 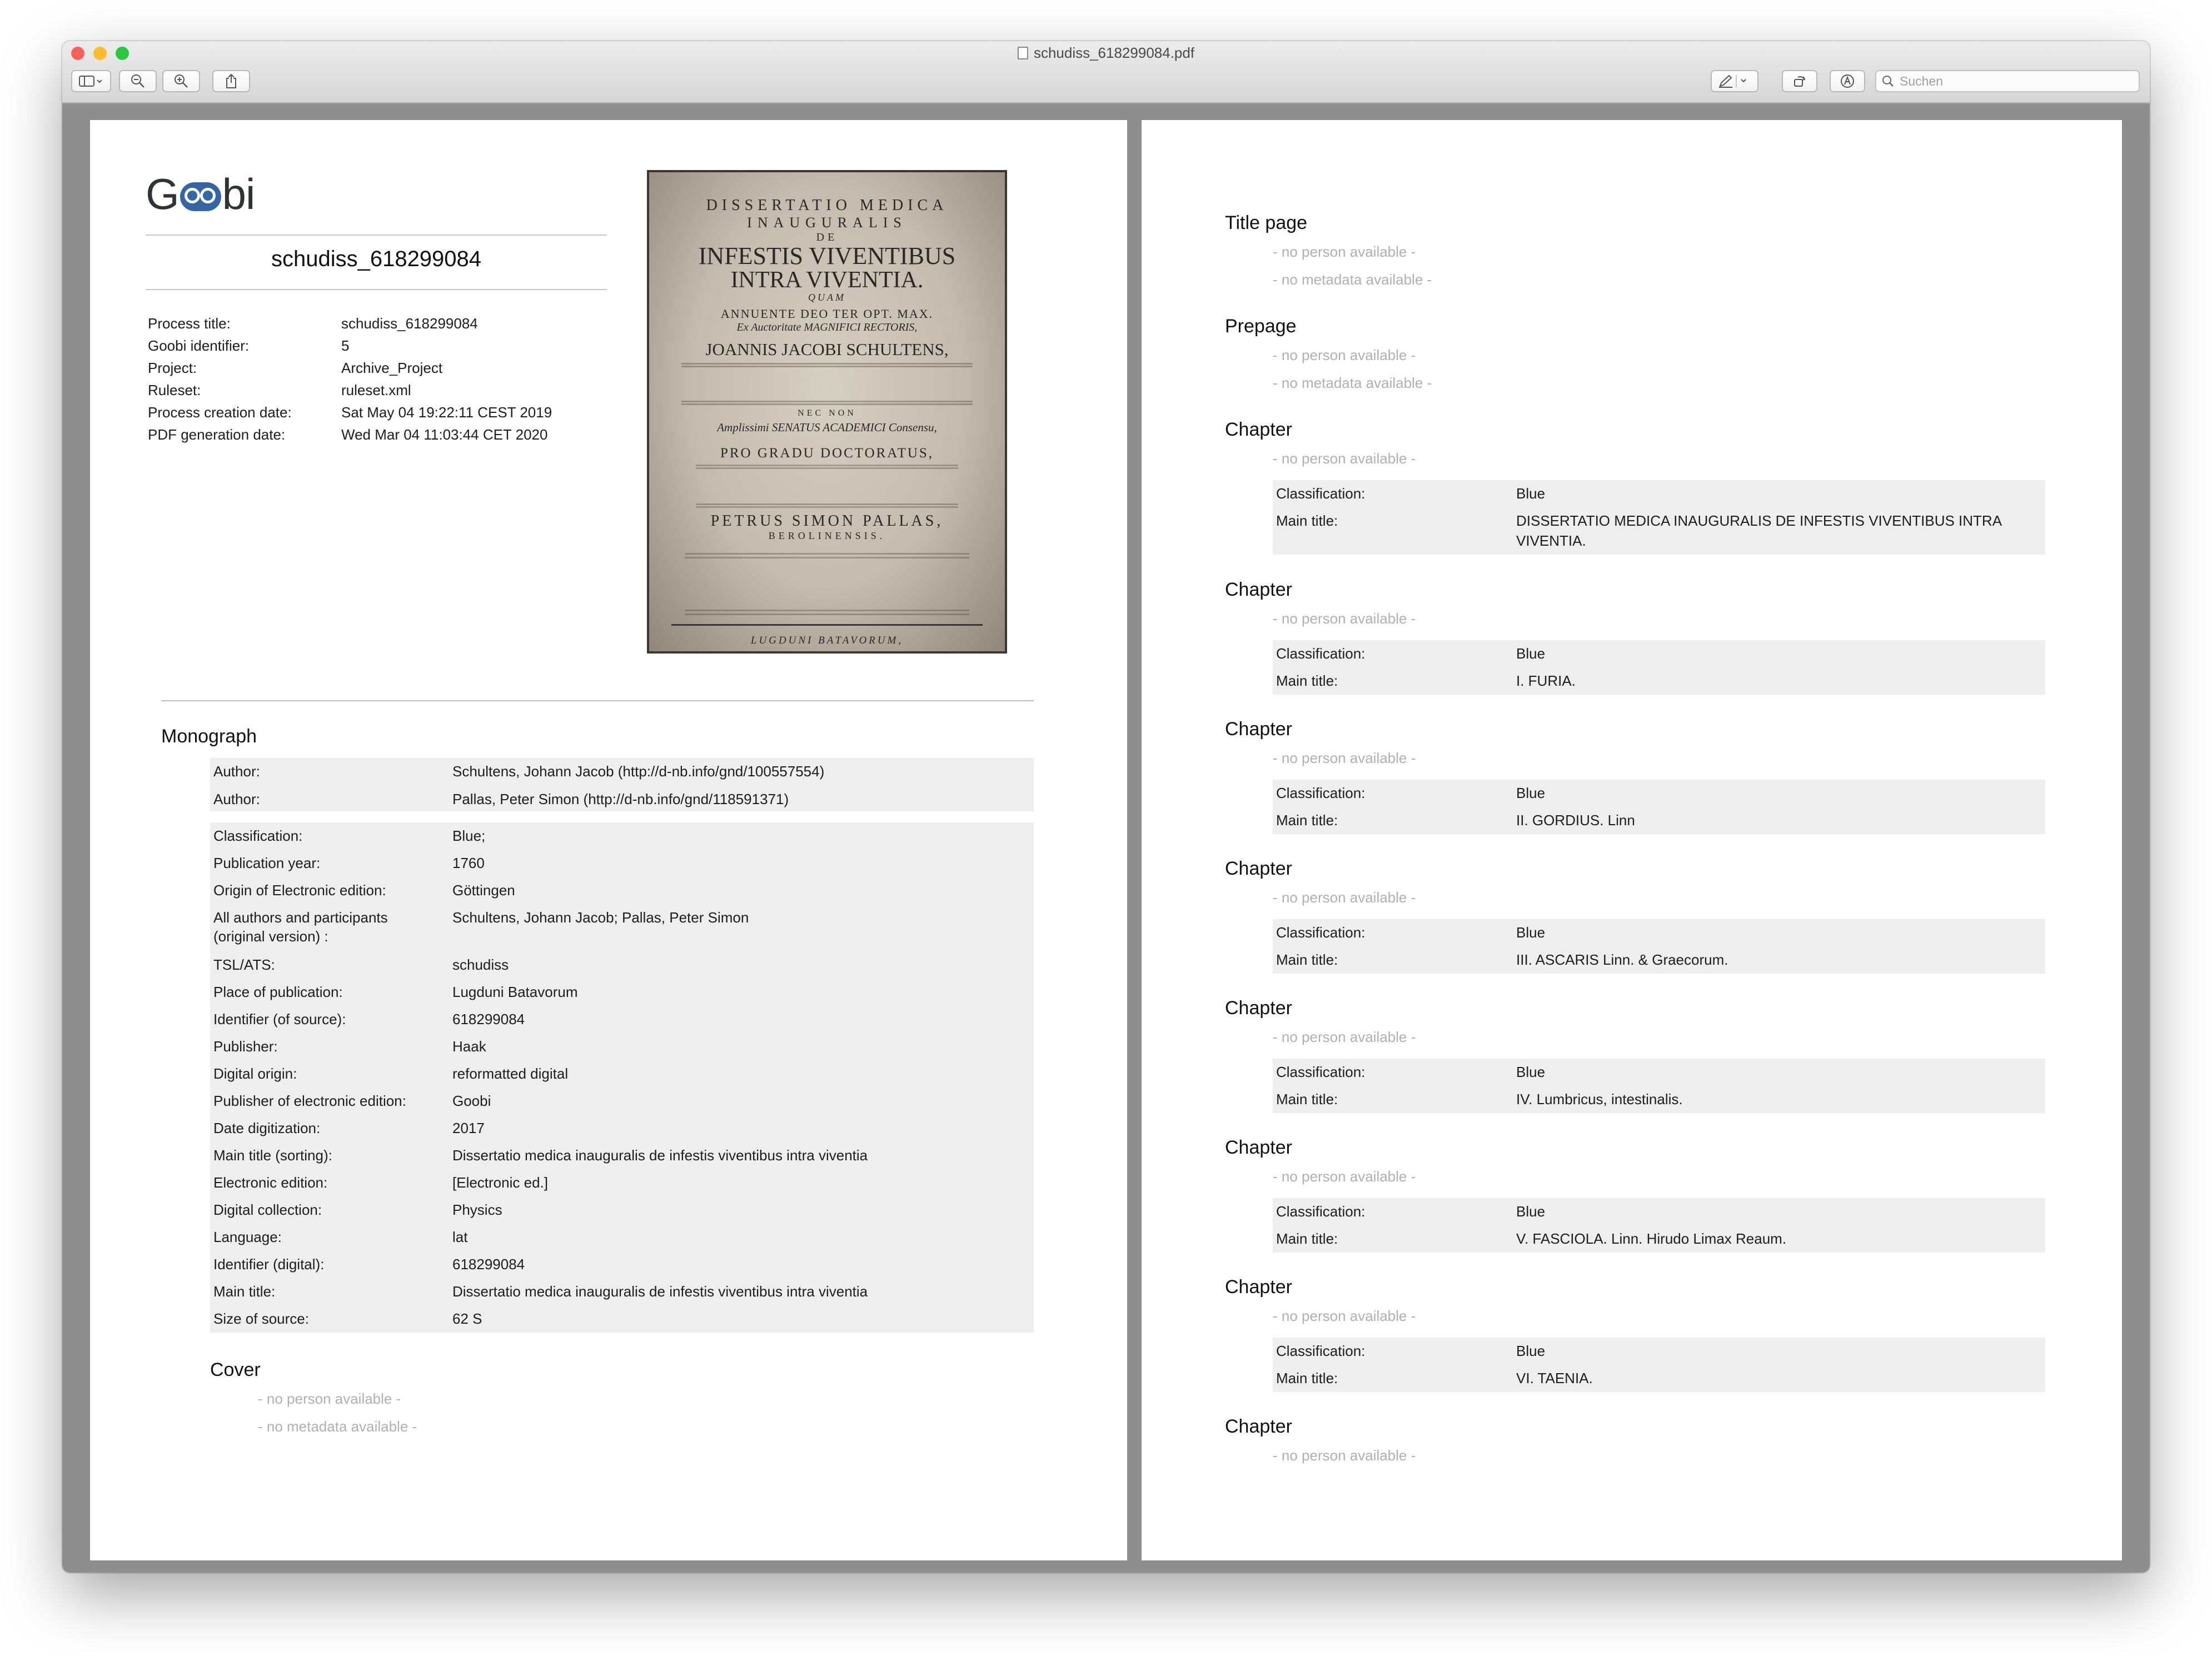 I want to click on image-text-line: PRO GRADU DOCTORATUS,, so click(x=827, y=453).